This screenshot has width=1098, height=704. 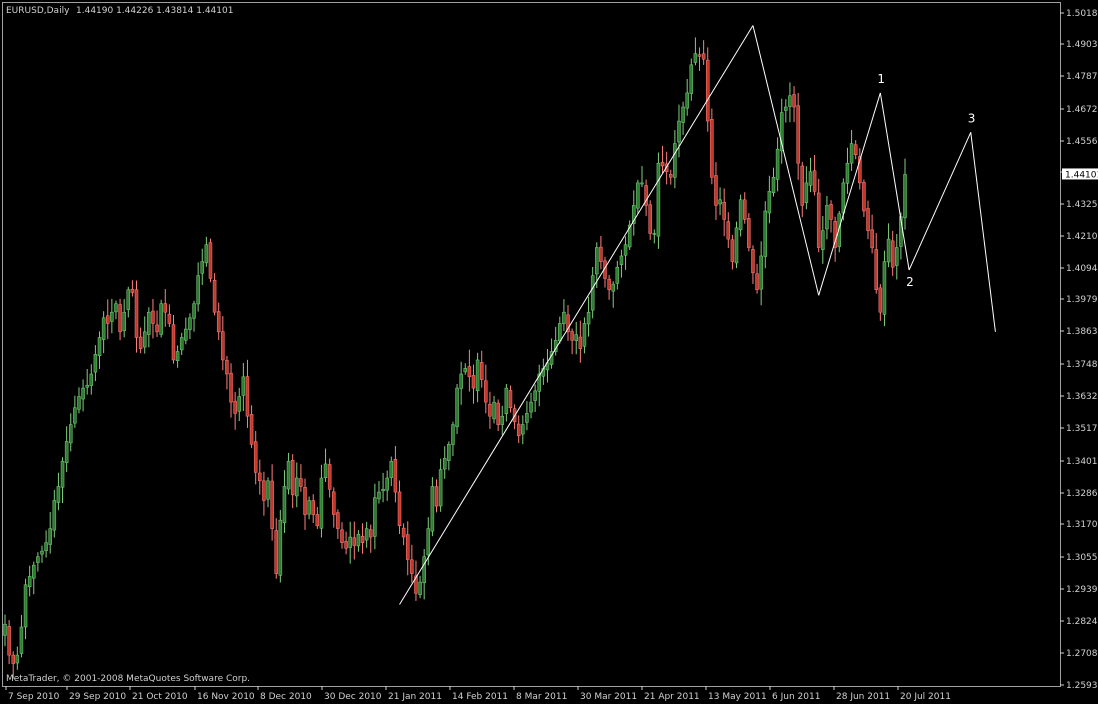 What do you see at coordinates (1082, 332) in the screenshot?
I see `y-tick-label: 1.38635` at bounding box center [1082, 332].